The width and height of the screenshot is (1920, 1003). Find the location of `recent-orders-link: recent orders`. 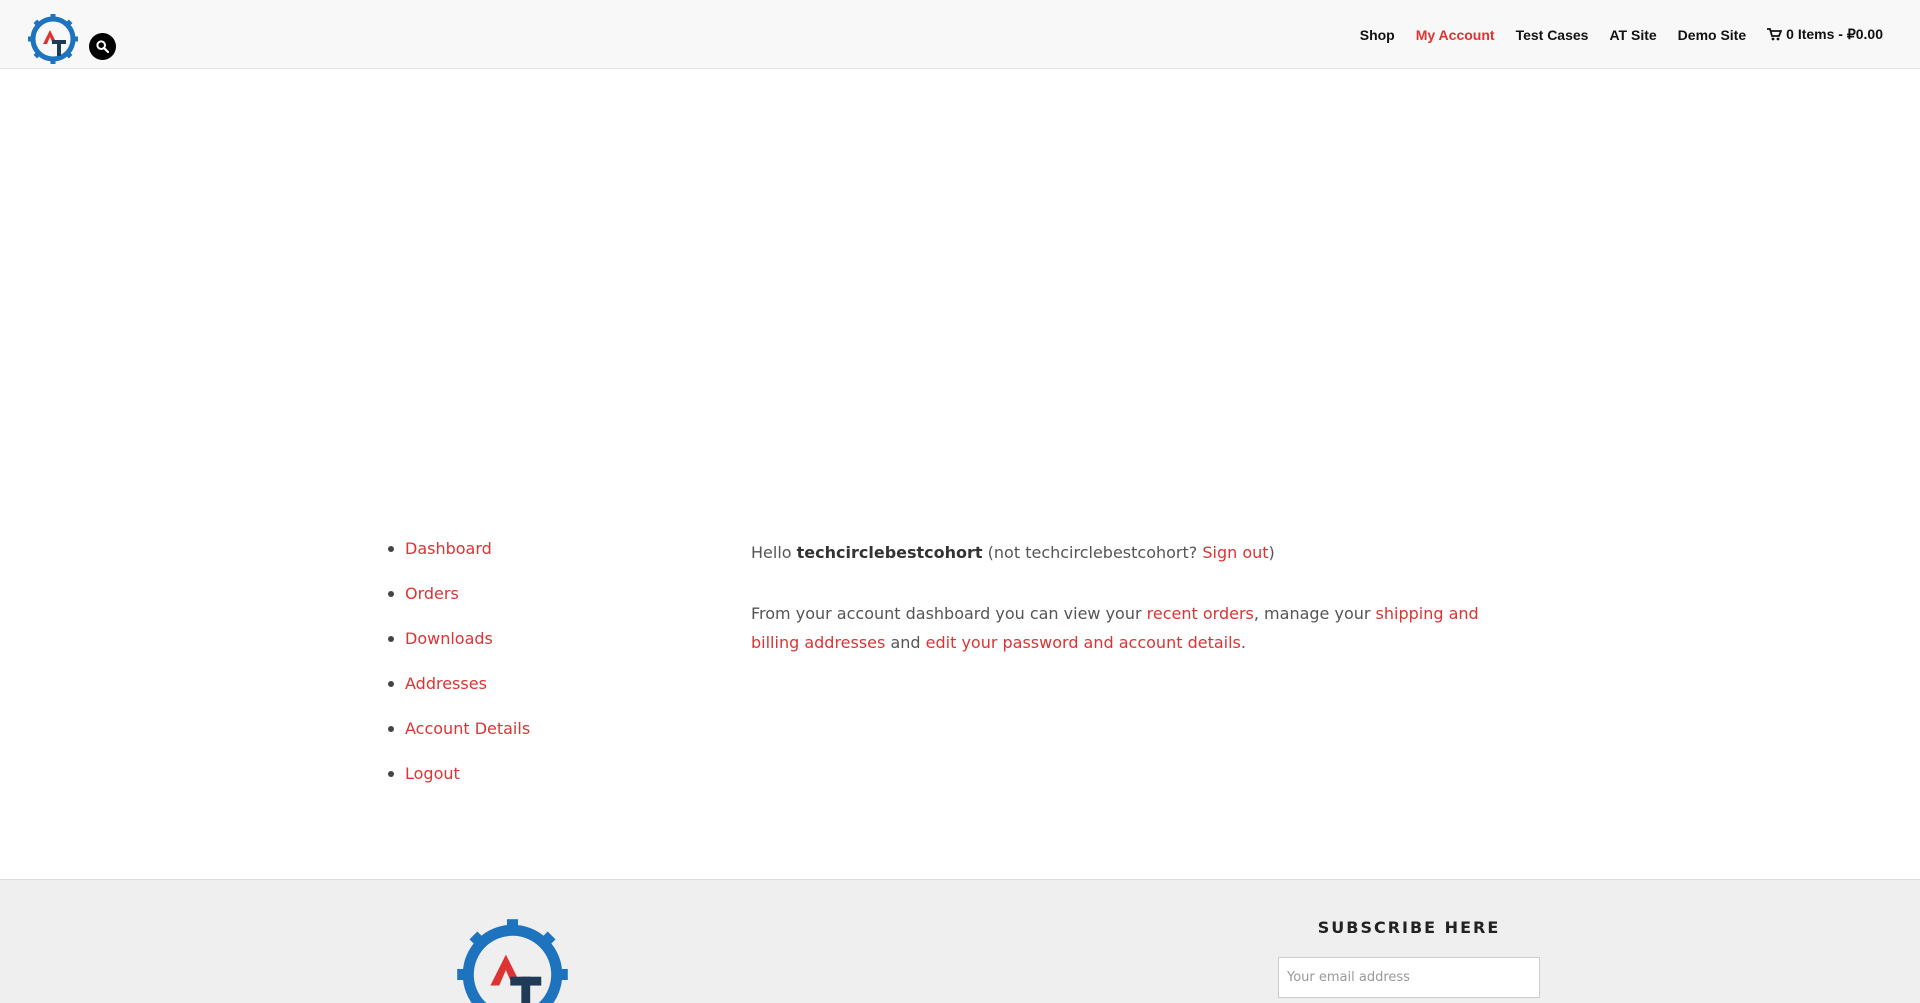

recent-orders-link: recent orders is located at coordinates (1200, 613).